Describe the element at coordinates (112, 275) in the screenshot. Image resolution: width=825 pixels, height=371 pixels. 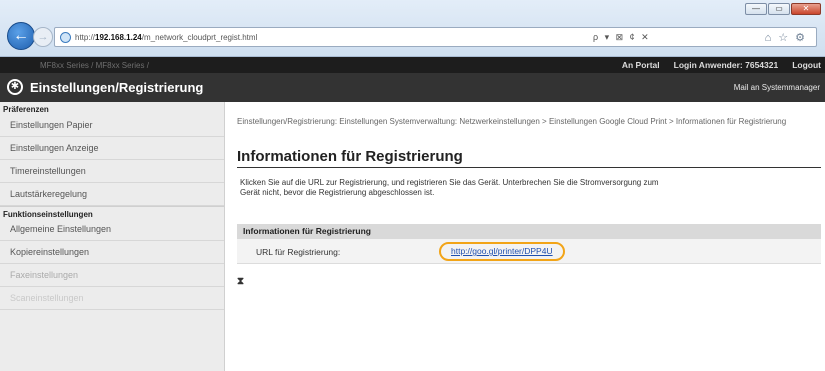
I see `sidebar-item-fax-settings: Faxeinstellungen` at that location.